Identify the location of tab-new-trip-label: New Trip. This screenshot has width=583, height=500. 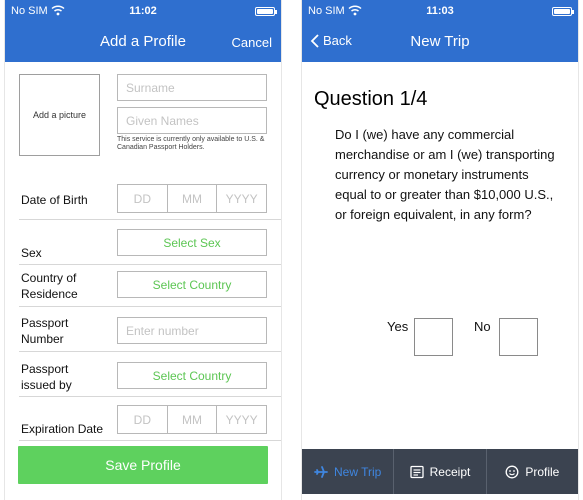
(357, 471).